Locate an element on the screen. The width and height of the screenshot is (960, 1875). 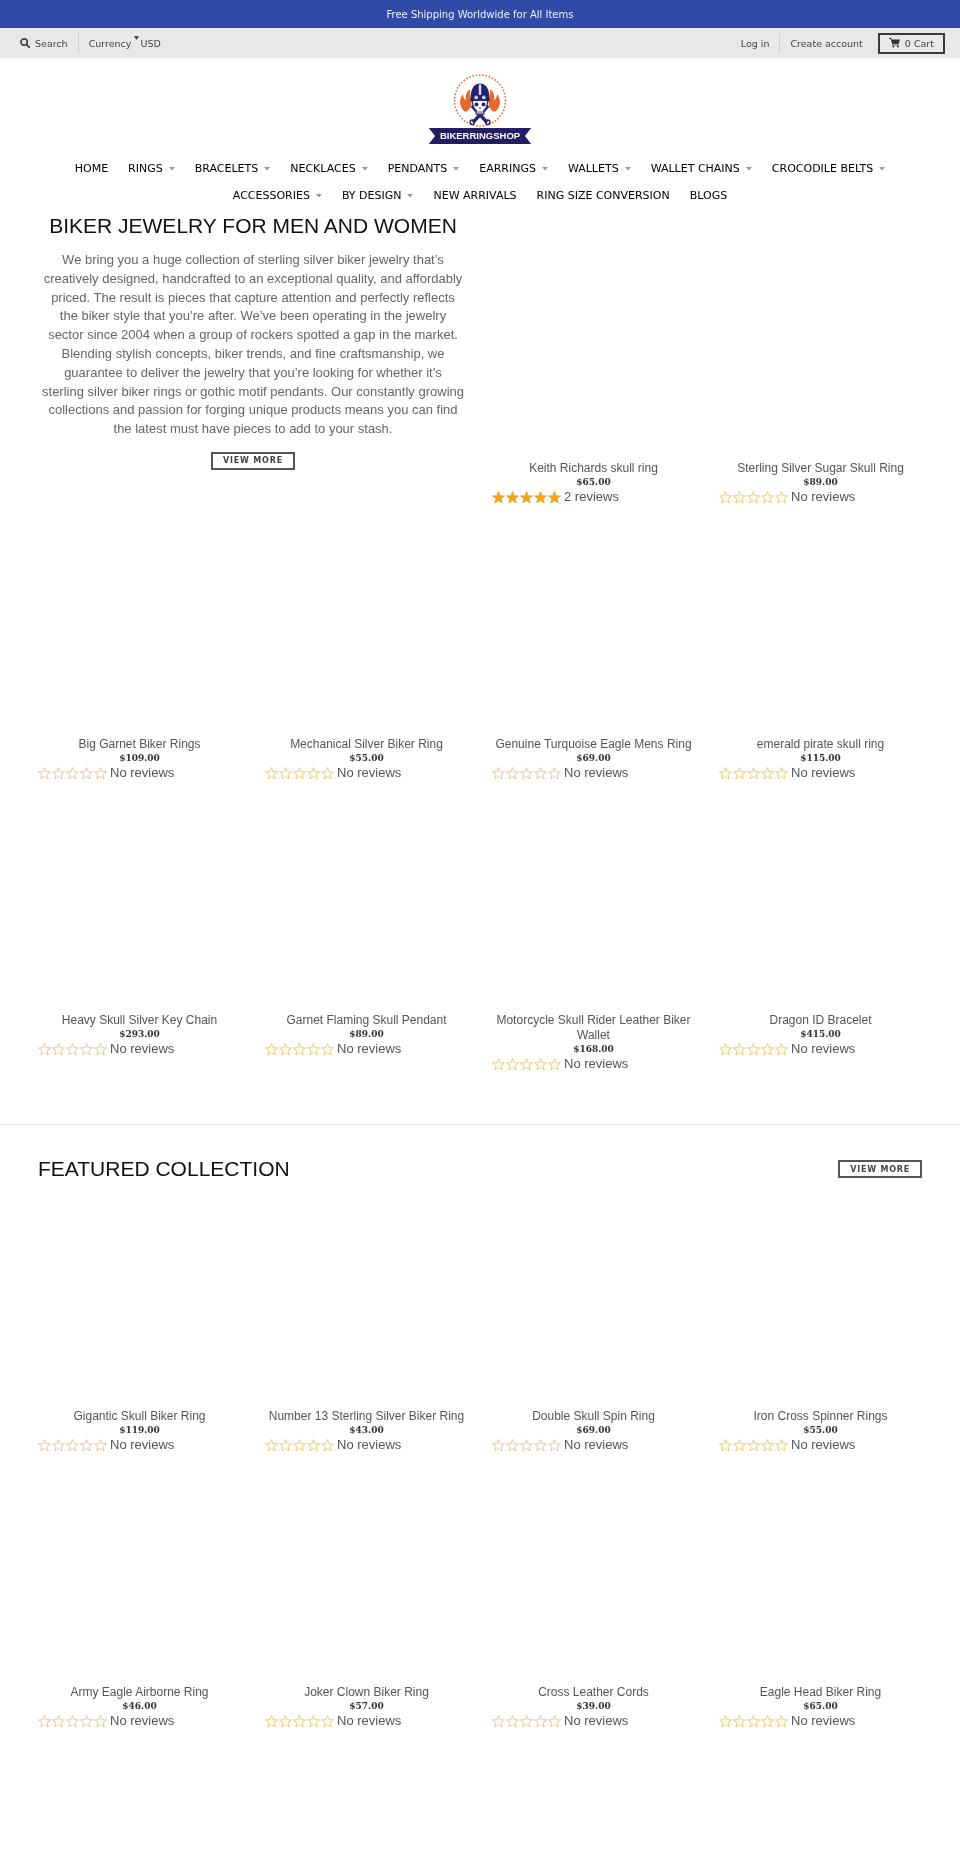
product-name: Keith Richards skull ring is located at coordinates (593, 468).